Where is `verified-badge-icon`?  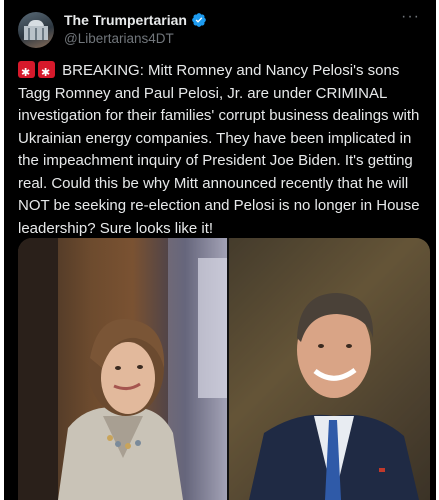
verified-badge-icon is located at coordinates (199, 20).